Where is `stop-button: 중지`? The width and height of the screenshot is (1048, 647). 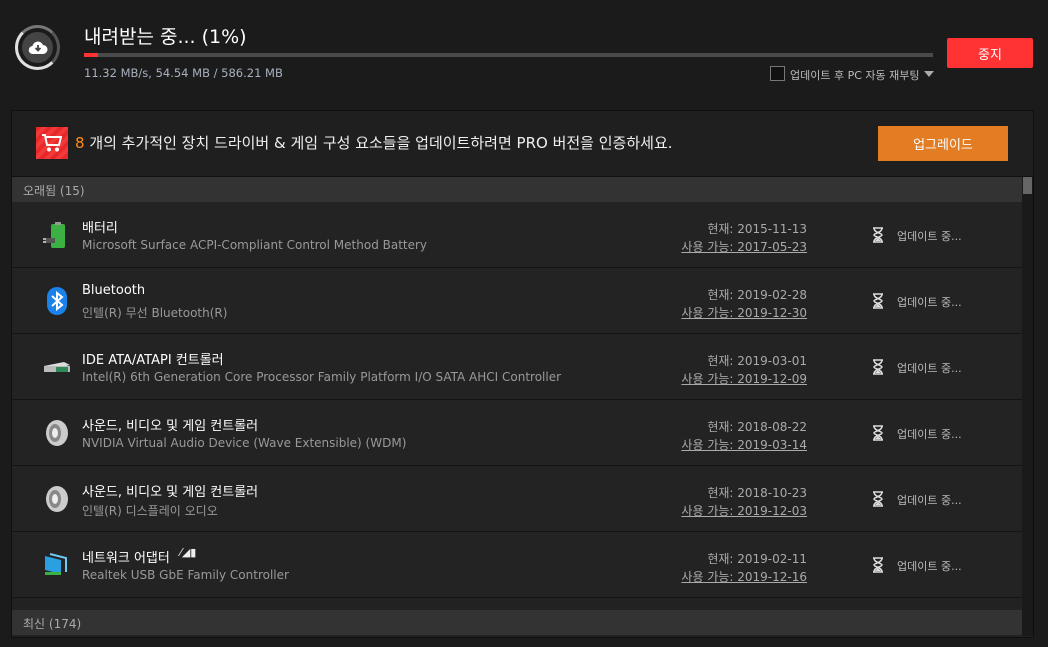
stop-button: 중지 is located at coordinates (990, 53).